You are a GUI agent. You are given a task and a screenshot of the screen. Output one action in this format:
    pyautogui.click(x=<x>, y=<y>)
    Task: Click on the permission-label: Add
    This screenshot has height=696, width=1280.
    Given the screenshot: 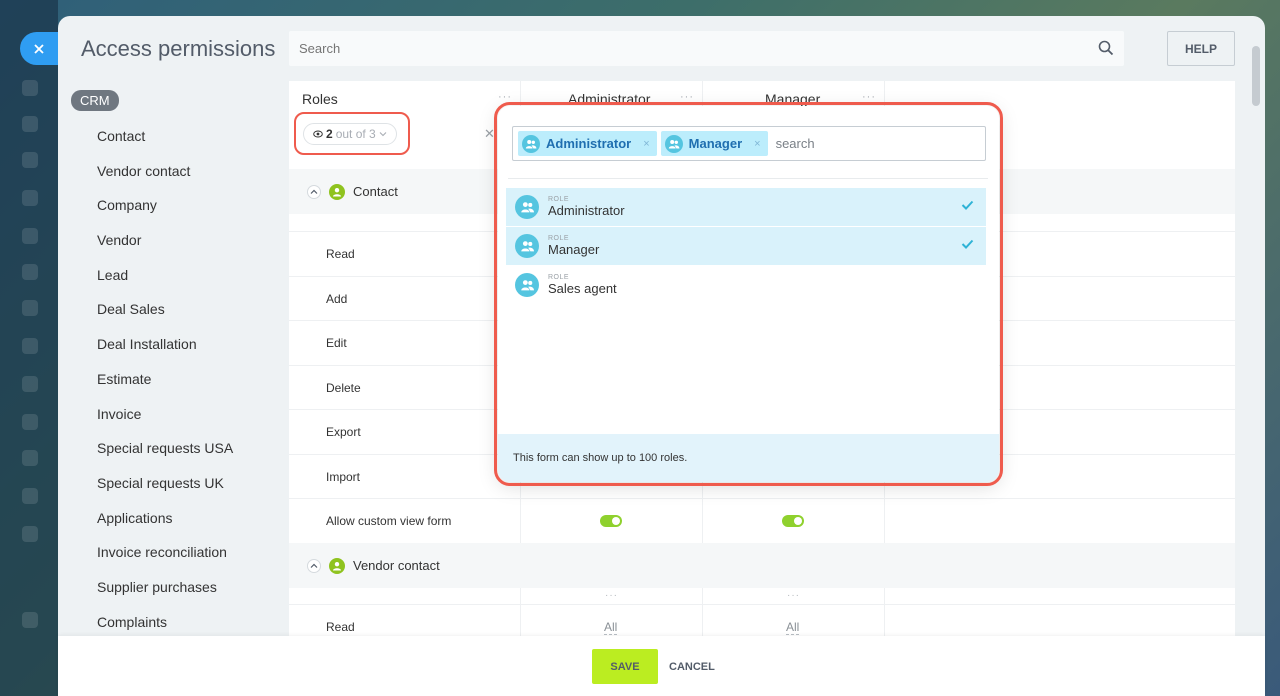 What is the action you would take?
    pyautogui.click(x=337, y=298)
    